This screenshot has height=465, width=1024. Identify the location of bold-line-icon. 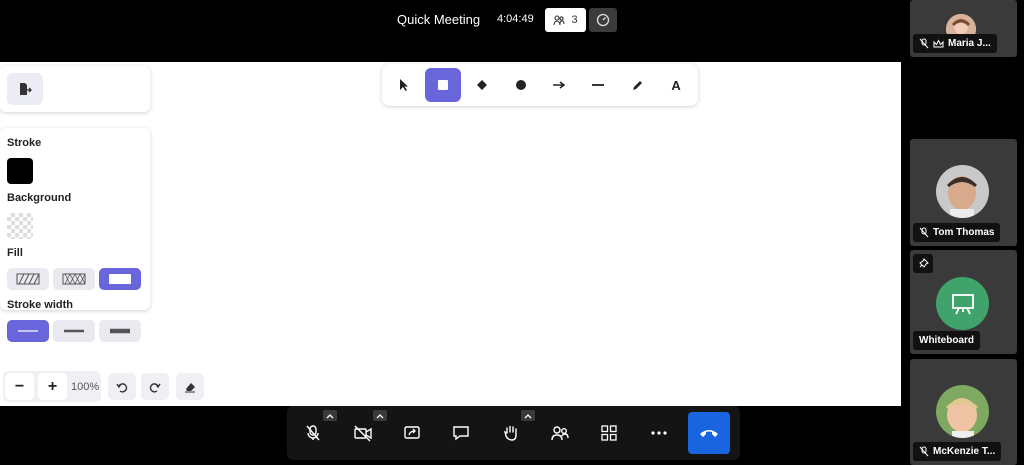
(74, 331).